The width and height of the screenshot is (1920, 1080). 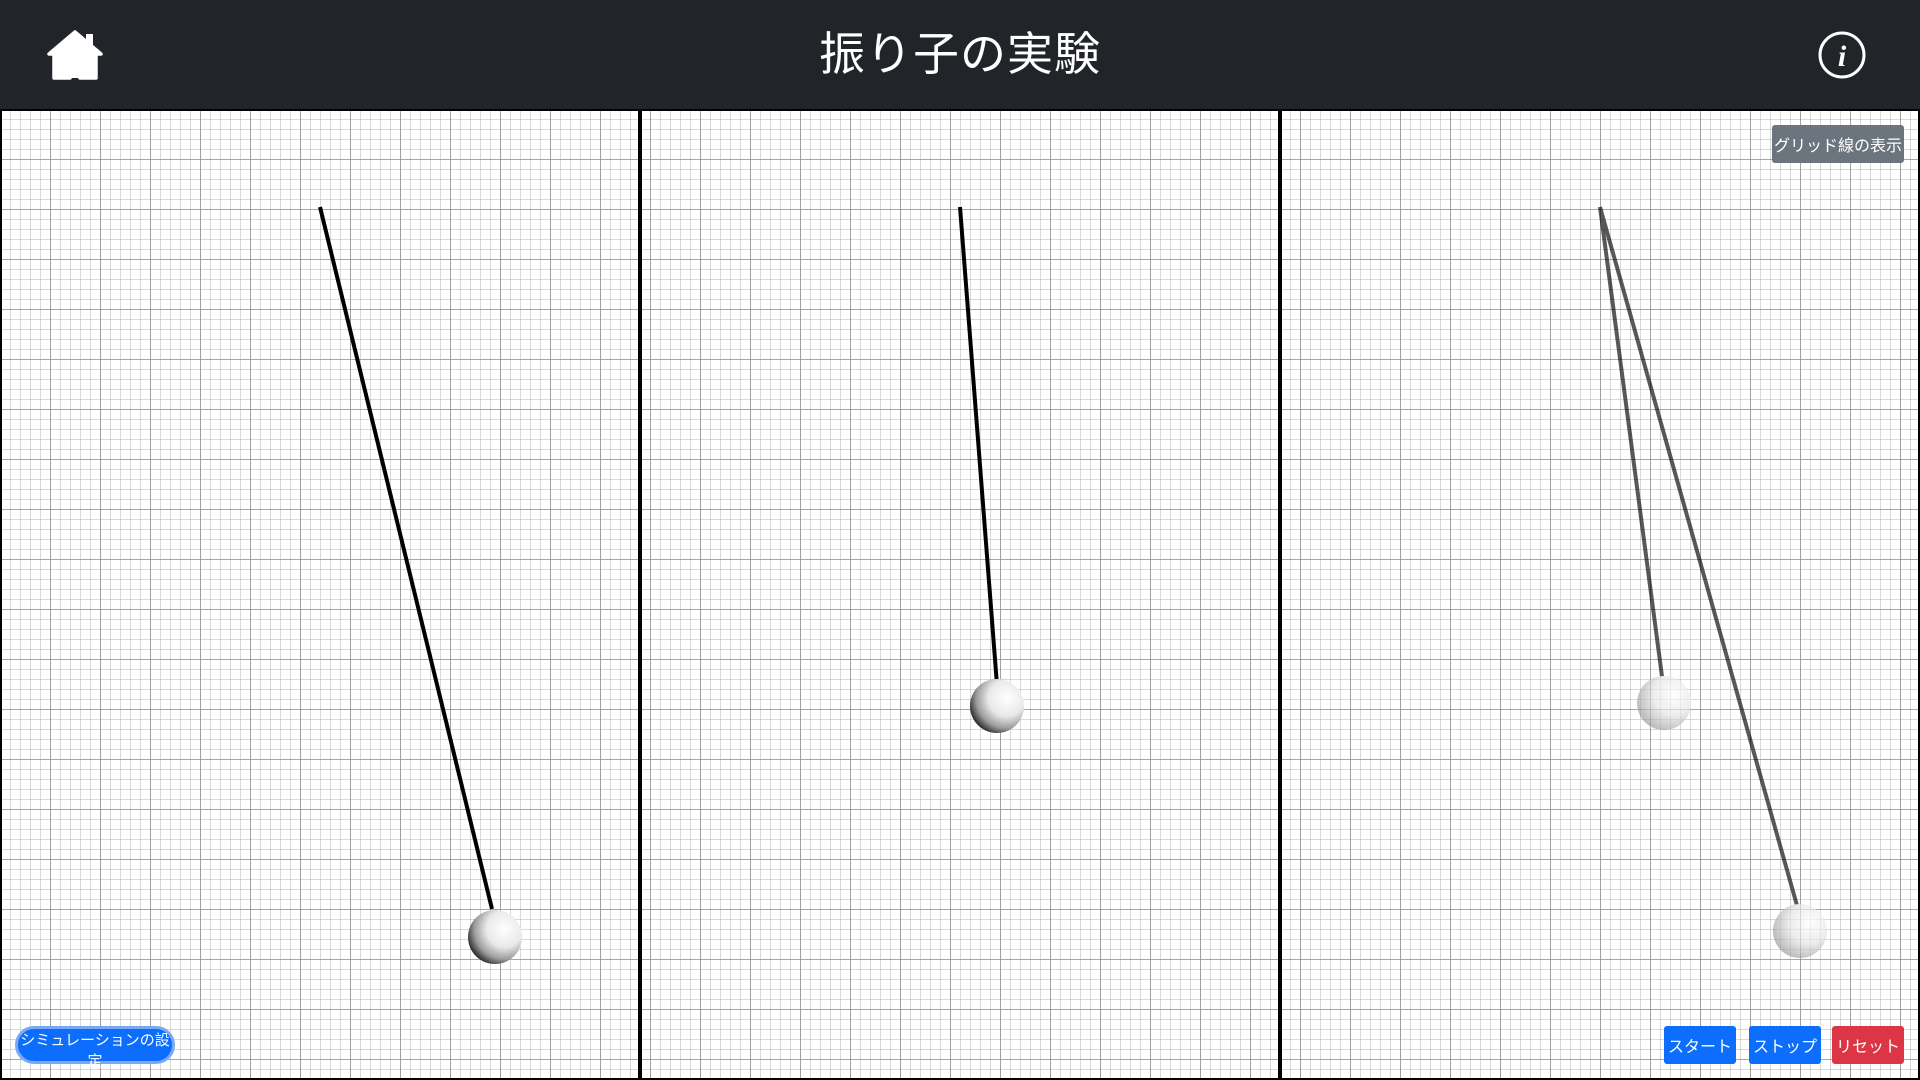 I want to click on page-title: 振り子の実験, so click(x=960, y=54).